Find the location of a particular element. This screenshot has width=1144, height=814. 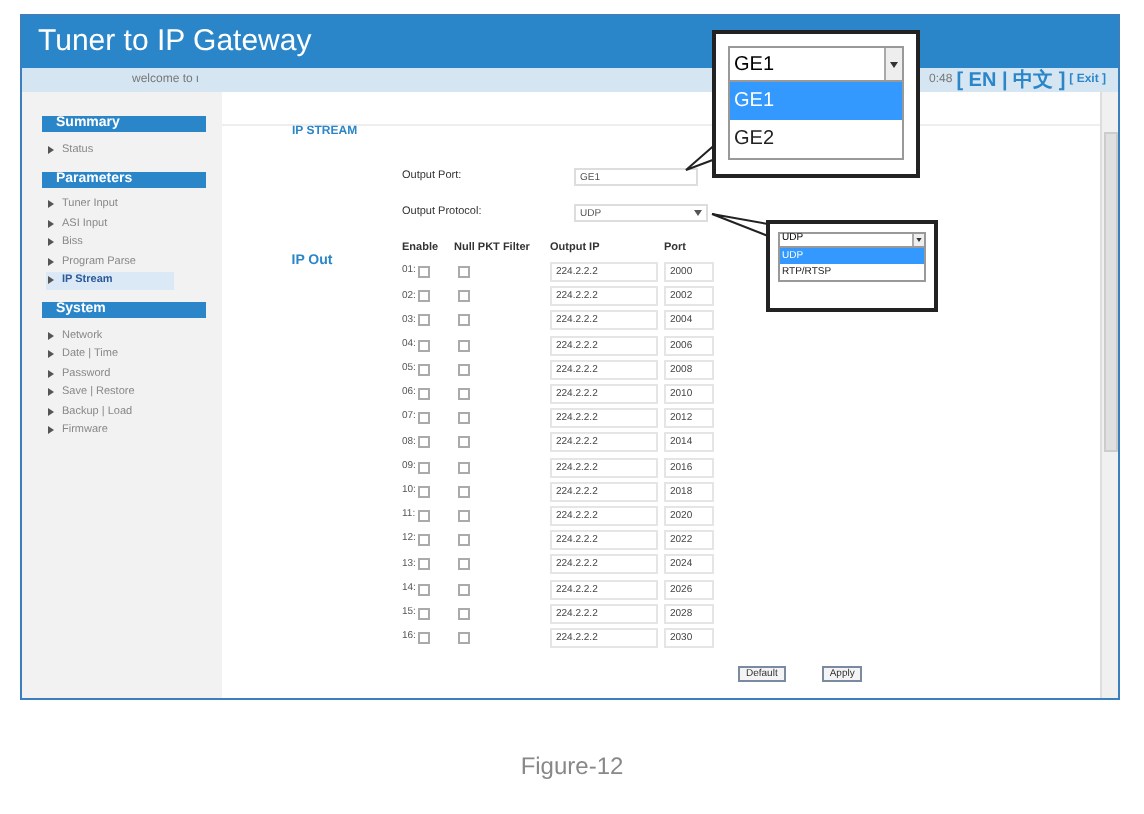

scrollbar is located at coordinates (1109, 395).